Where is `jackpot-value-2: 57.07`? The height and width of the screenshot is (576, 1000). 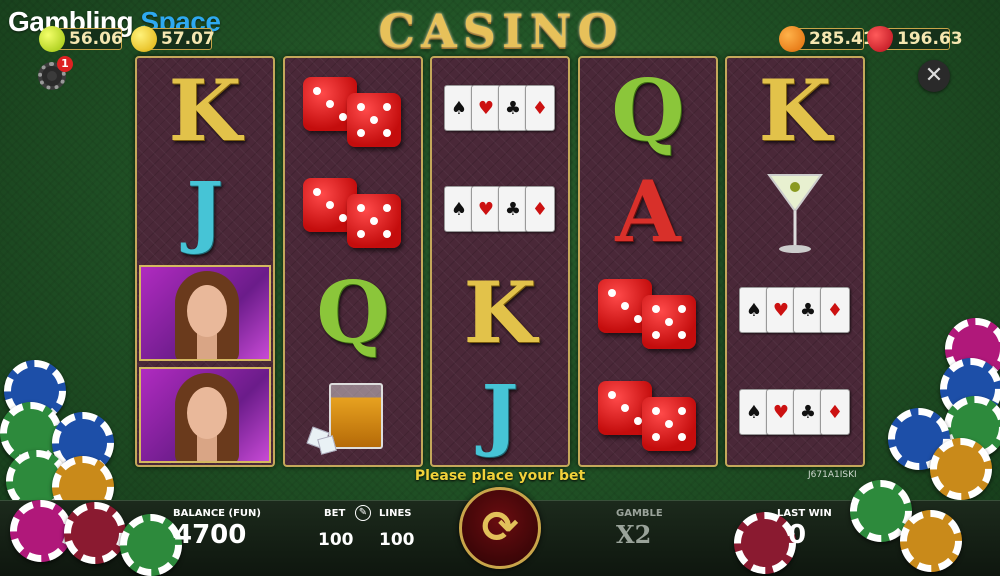
jackpot-value-2: 57.07 is located at coordinates (188, 39).